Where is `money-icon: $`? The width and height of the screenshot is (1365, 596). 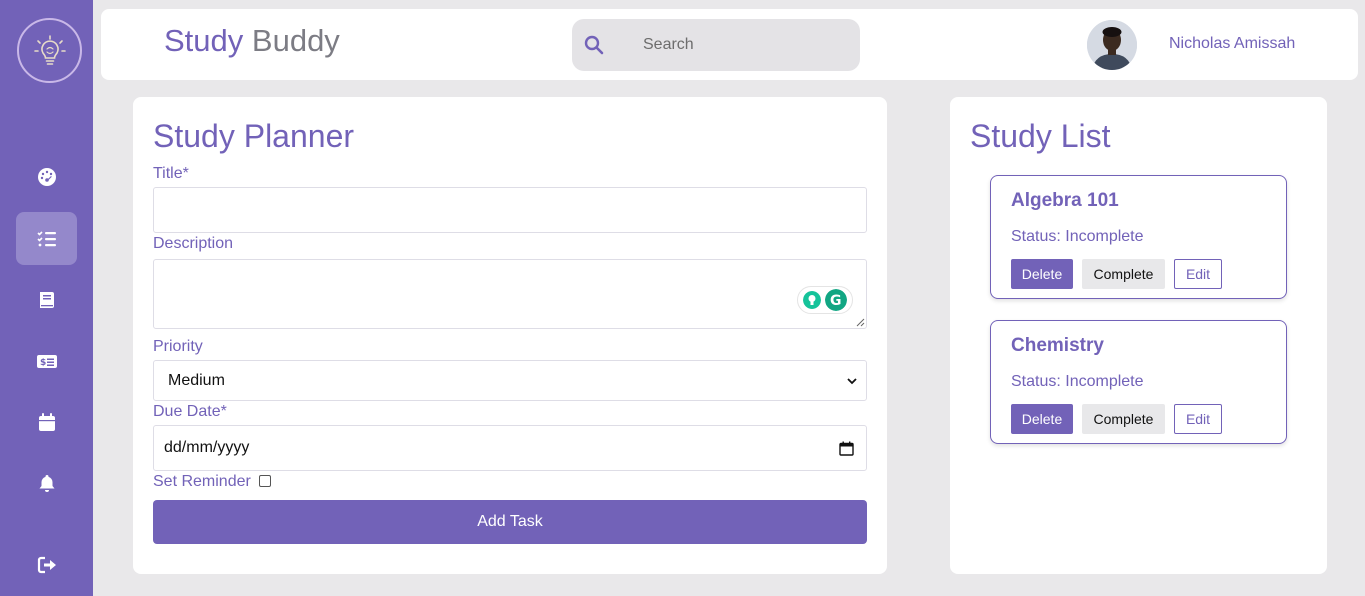
money-icon: $ is located at coordinates (46, 361).